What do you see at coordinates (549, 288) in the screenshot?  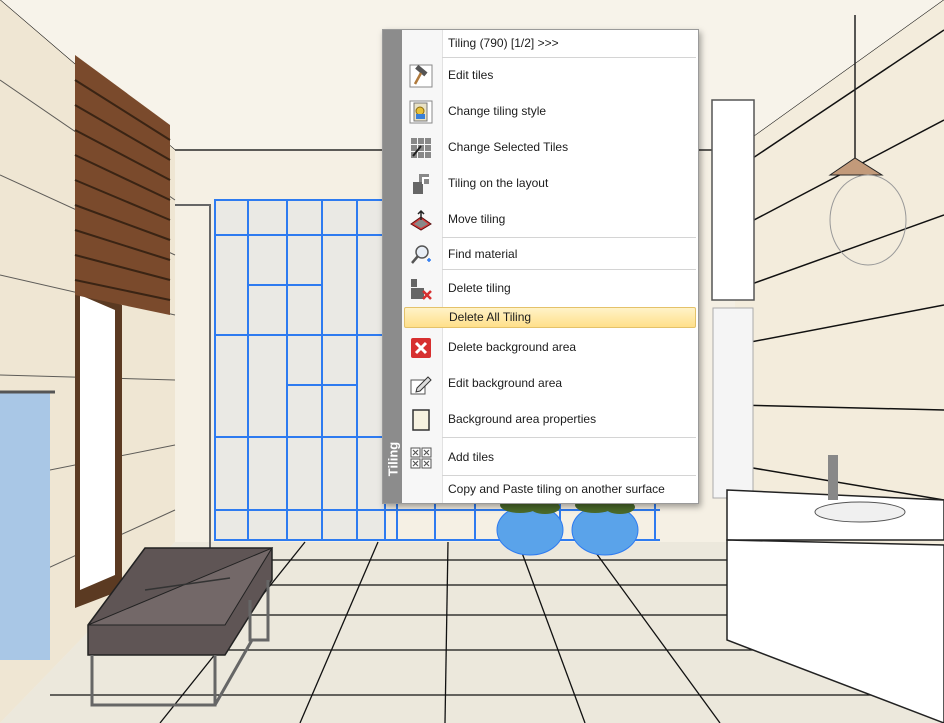 I see `menu-item-delete-tiling: Delete tiling` at bounding box center [549, 288].